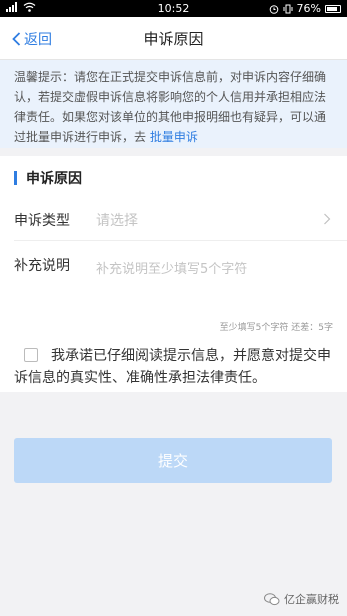  Describe the element at coordinates (174, 137) in the screenshot. I see `batch-appeal-link: 批量申诉` at that location.